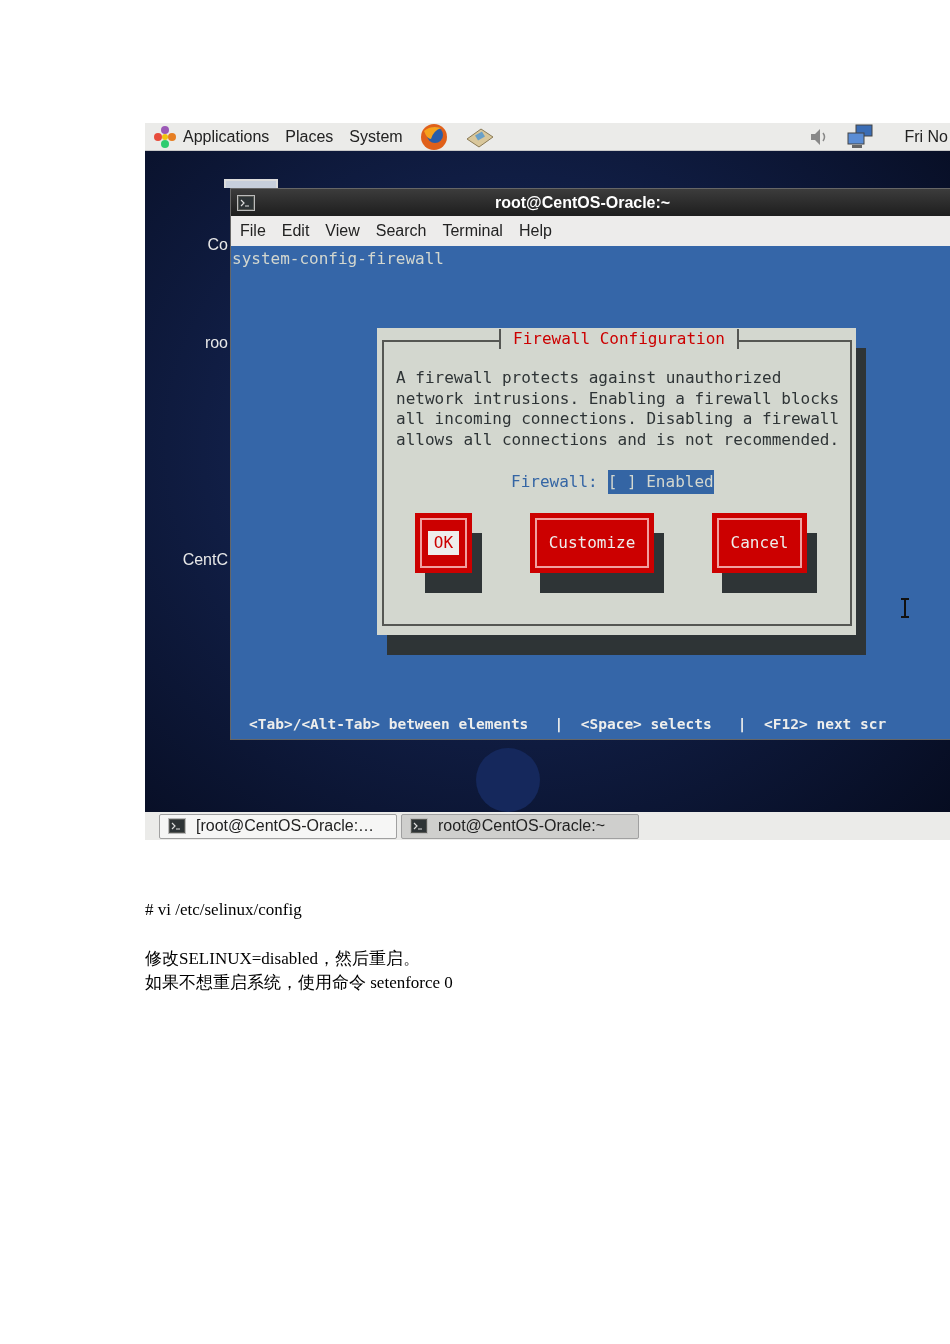 This screenshot has width=950, height=1344. What do you see at coordinates (443, 543) in the screenshot?
I see `dialog-button: OK` at bounding box center [443, 543].